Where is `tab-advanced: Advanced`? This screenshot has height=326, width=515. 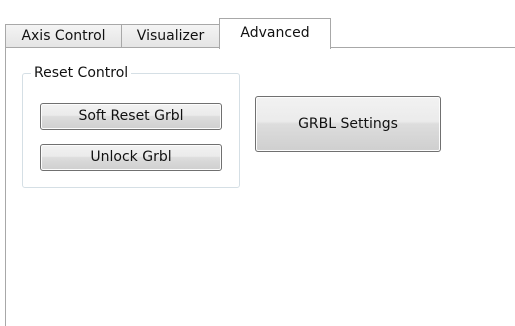 tab-advanced: Advanced is located at coordinates (275, 33).